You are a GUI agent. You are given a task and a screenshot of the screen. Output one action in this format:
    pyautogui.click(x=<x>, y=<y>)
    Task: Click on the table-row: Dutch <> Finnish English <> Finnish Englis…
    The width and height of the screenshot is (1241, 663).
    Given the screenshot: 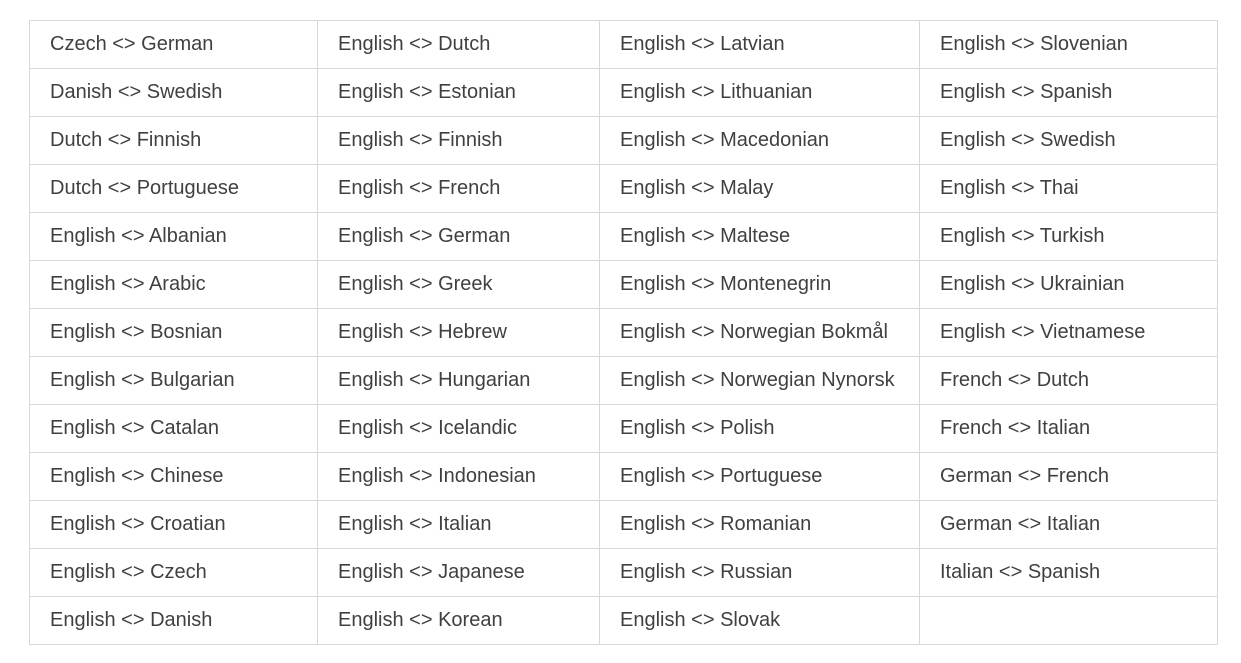 What is the action you would take?
    pyautogui.click(x=623, y=140)
    